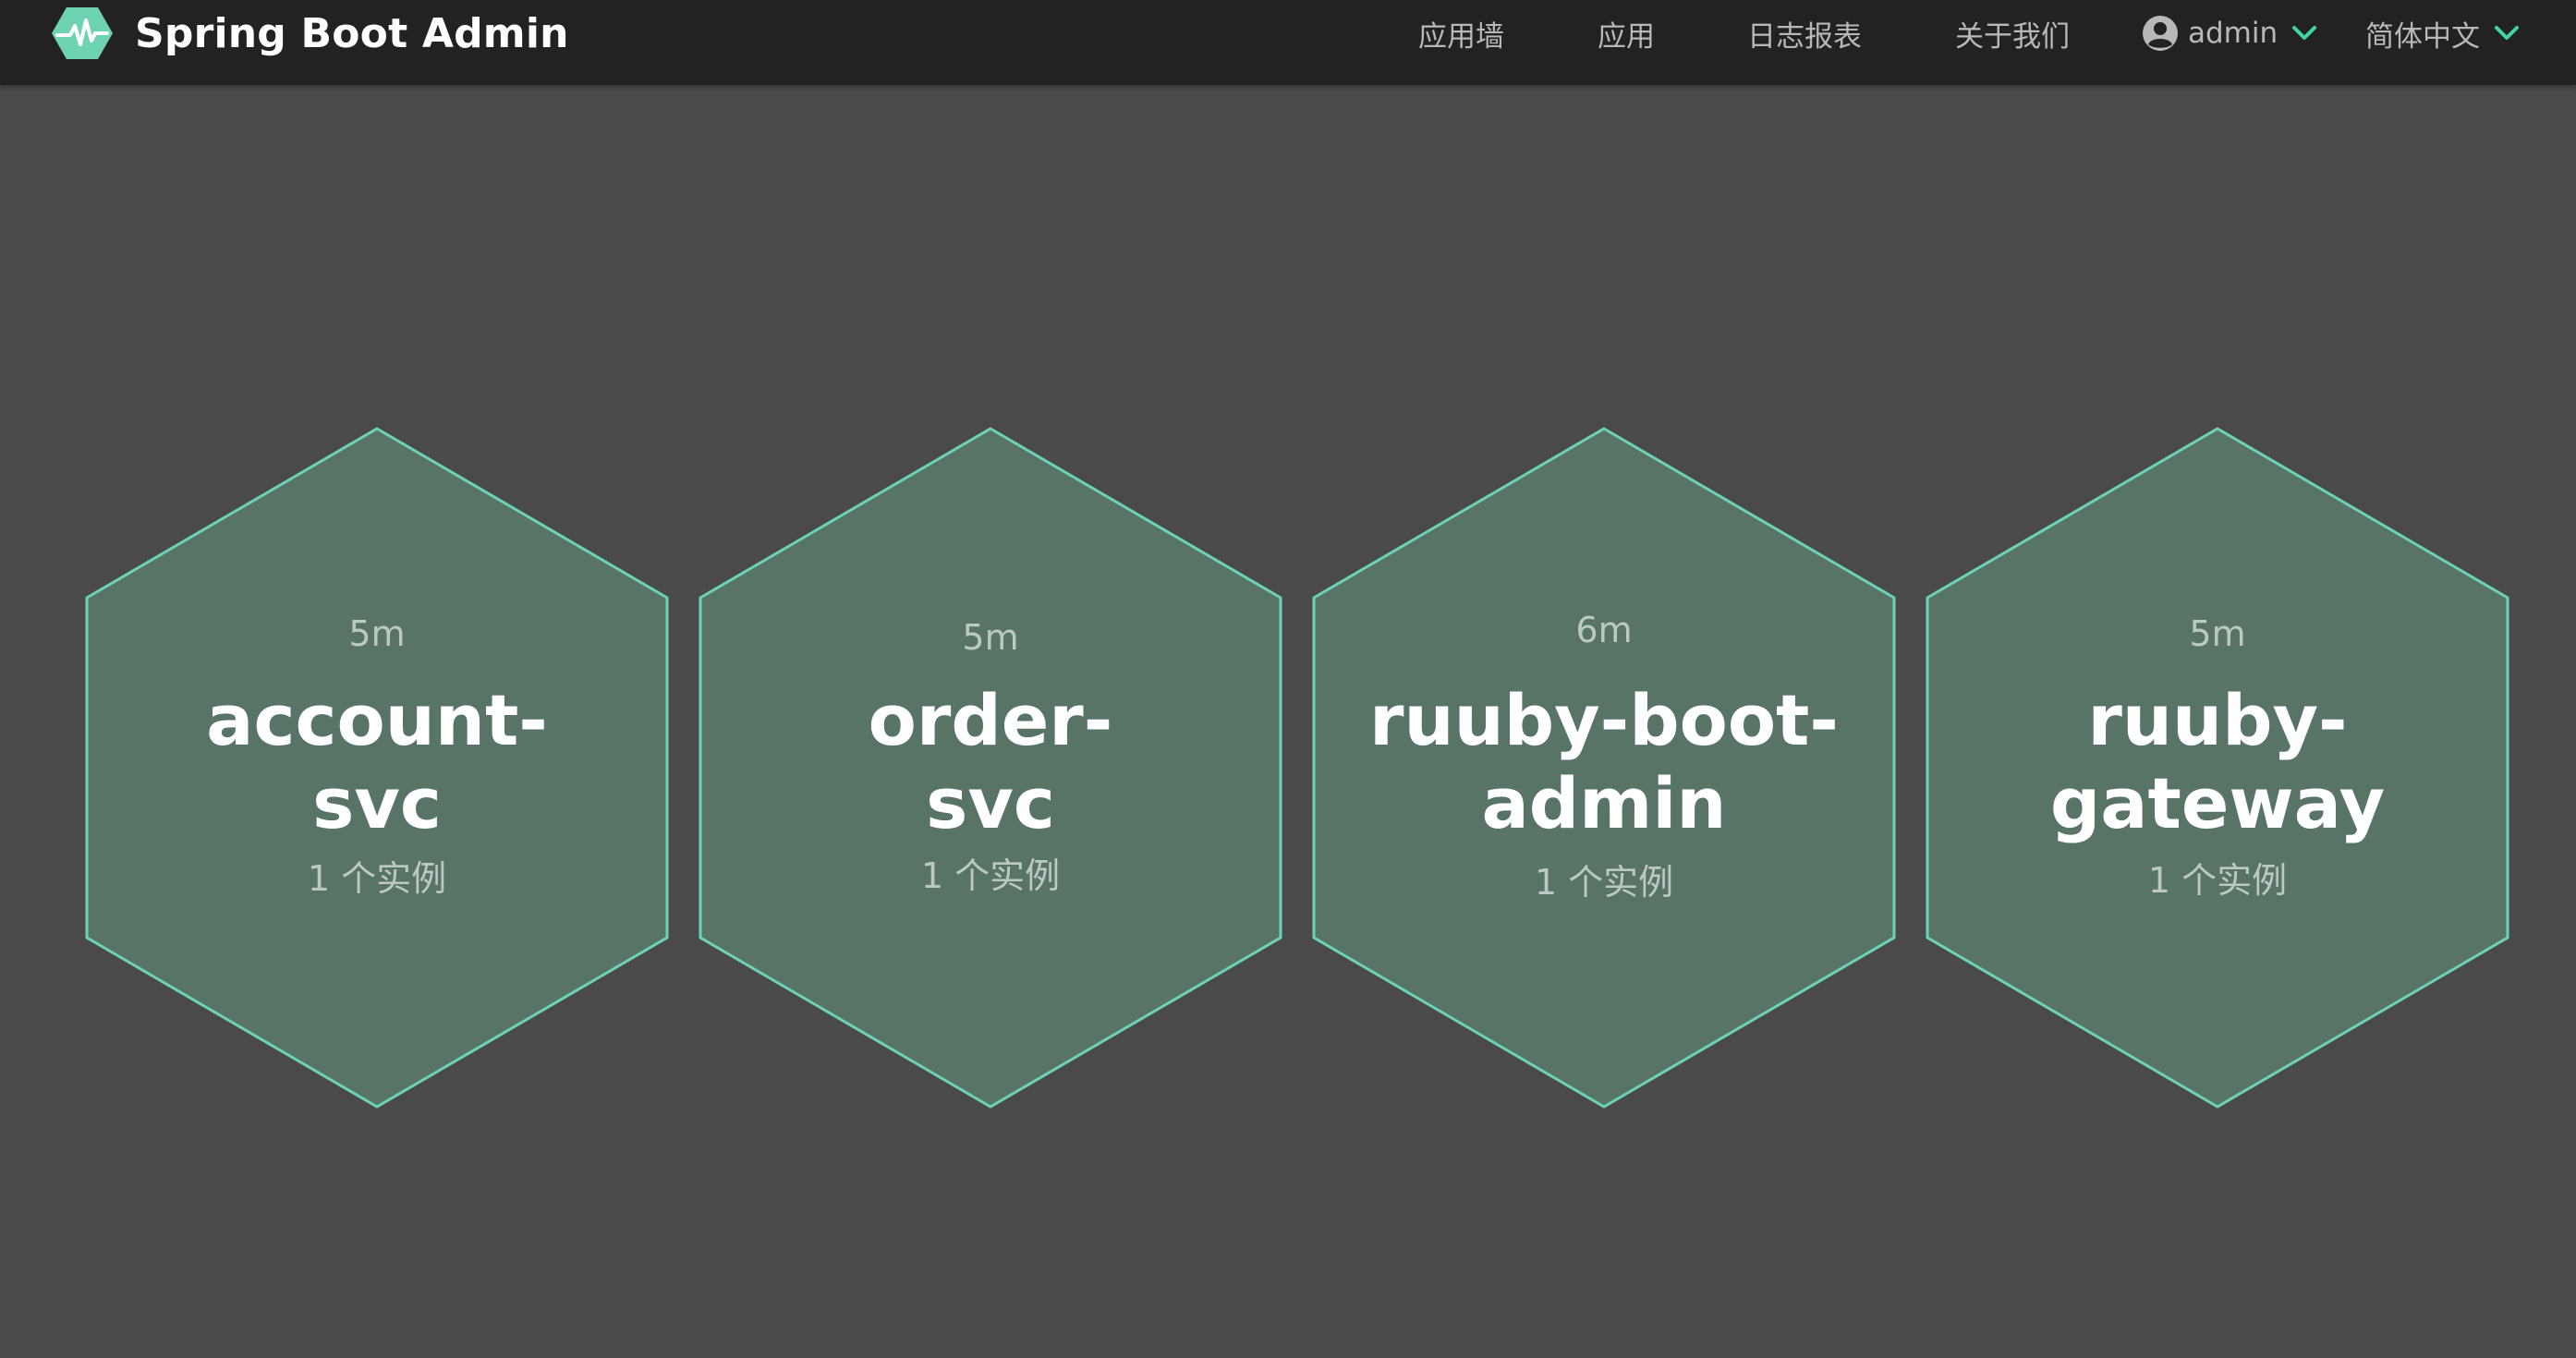  I want to click on user-name: admin, so click(2233, 33).